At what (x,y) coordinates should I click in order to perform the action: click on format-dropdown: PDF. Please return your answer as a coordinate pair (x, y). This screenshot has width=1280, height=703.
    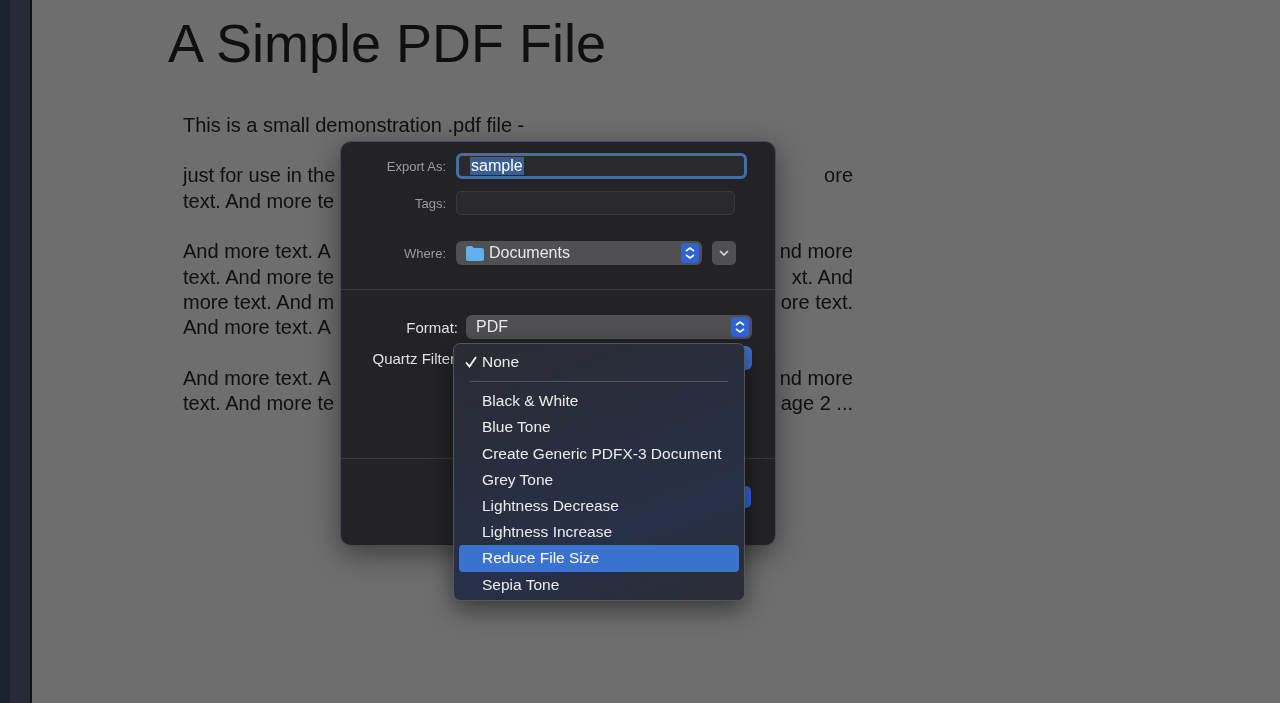
    Looking at the image, I should click on (609, 327).